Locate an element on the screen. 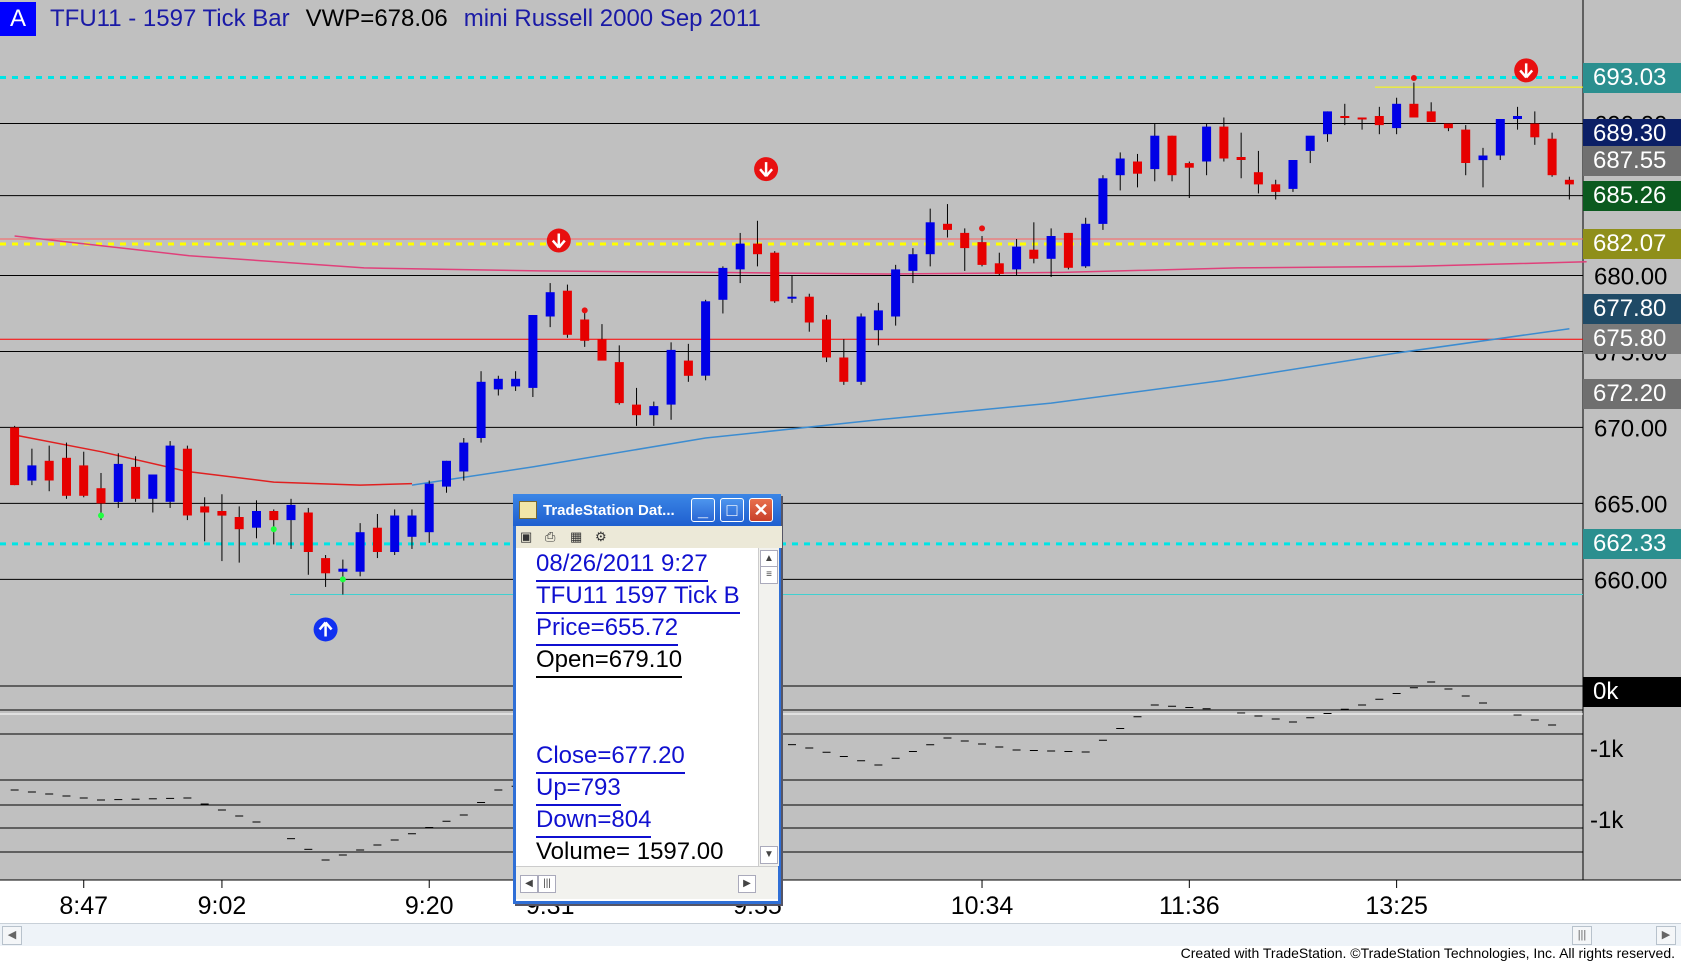 The image size is (1681, 961). instrument-description: mini Russell 2000 Sep 2011 is located at coordinates (612, 18).